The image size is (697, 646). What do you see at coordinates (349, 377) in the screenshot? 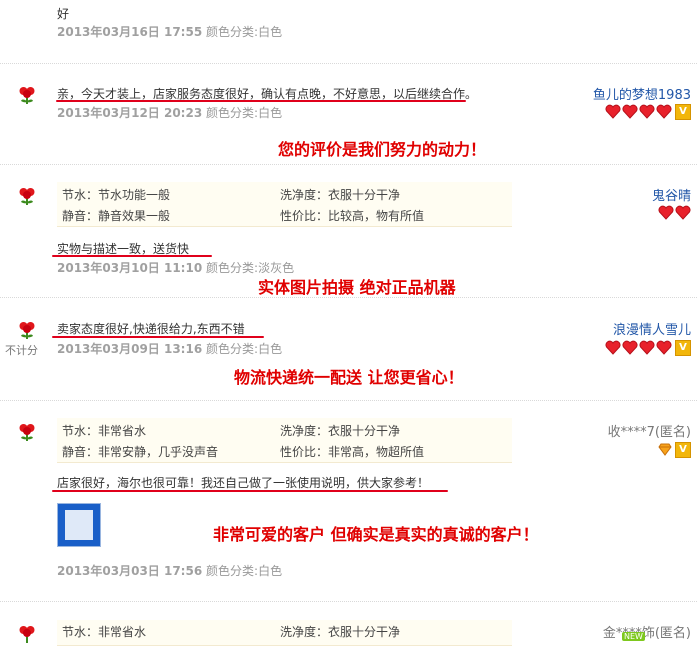
I see `promo-text: 物流快递统一配送 让您更省心！` at bounding box center [349, 377].